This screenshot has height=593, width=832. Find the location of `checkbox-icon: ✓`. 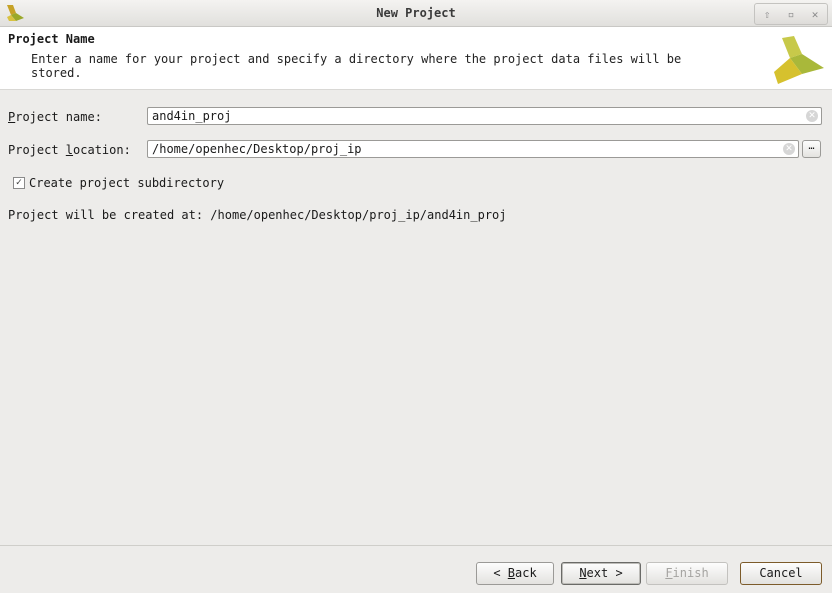

checkbox-icon: ✓ is located at coordinates (19, 183).